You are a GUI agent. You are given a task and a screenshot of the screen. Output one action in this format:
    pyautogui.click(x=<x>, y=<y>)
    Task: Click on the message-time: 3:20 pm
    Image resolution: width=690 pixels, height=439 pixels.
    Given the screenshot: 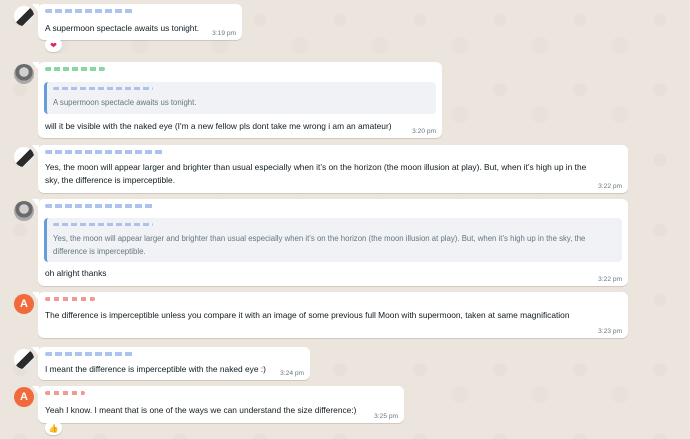 What is the action you would take?
    pyautogui.click(x=424, y=131)
    